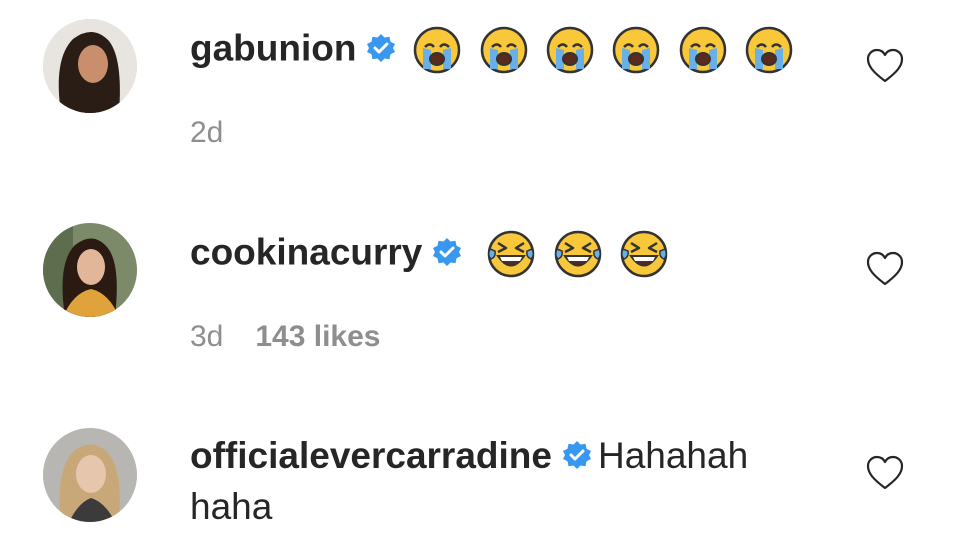 This screenshot has width=980, height=554. What do you see at coordinates (90, 66) in the screenshot?
I see `avatar-gabunion` at bounding box center [90, 66].